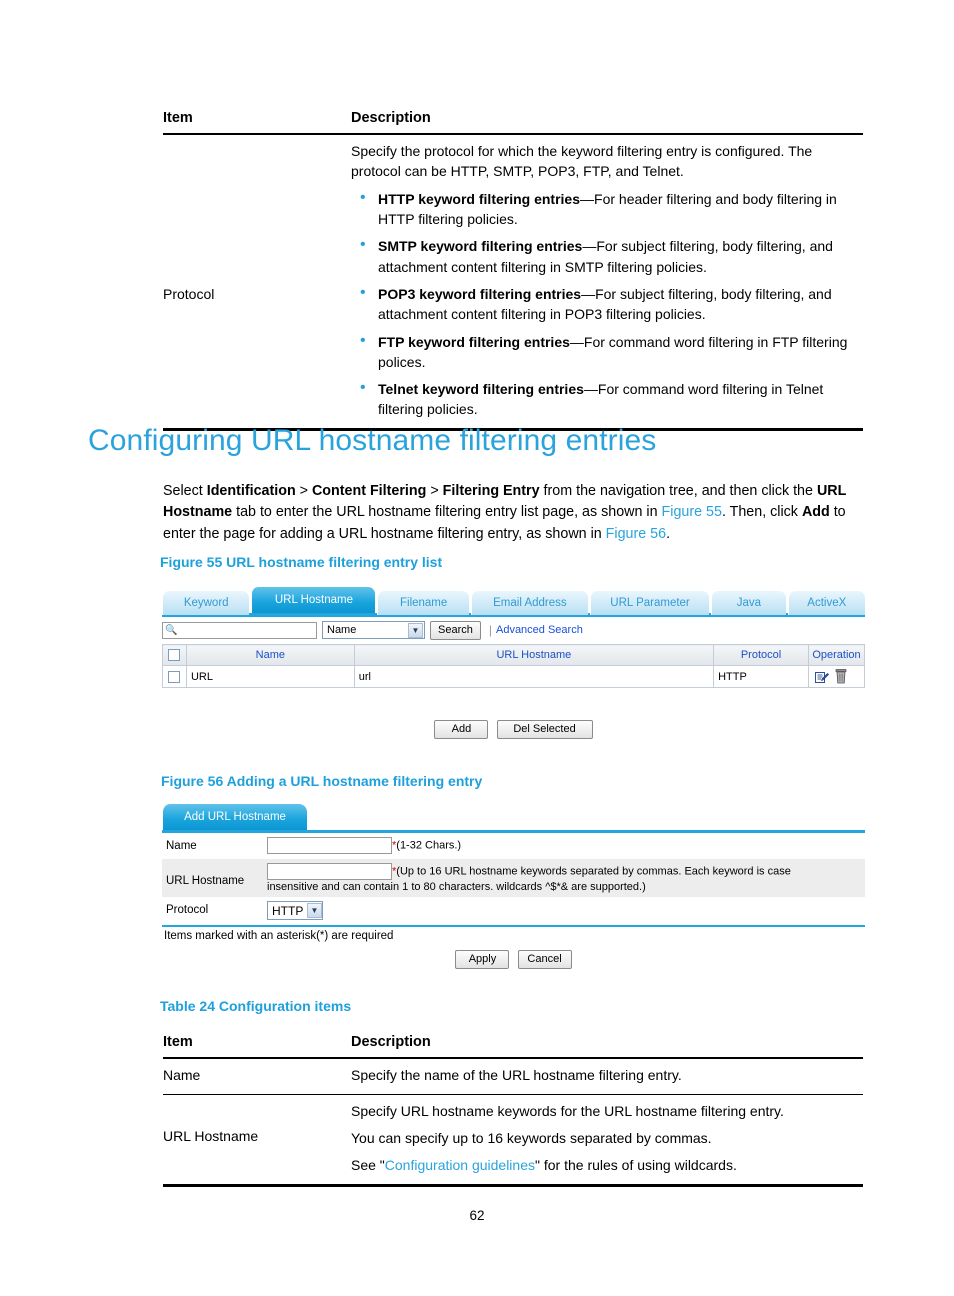  What do you see at coordinates (534, 676) in the screenshot?
I see `cell-url-hostname: url` at bounding box center [534, 676].